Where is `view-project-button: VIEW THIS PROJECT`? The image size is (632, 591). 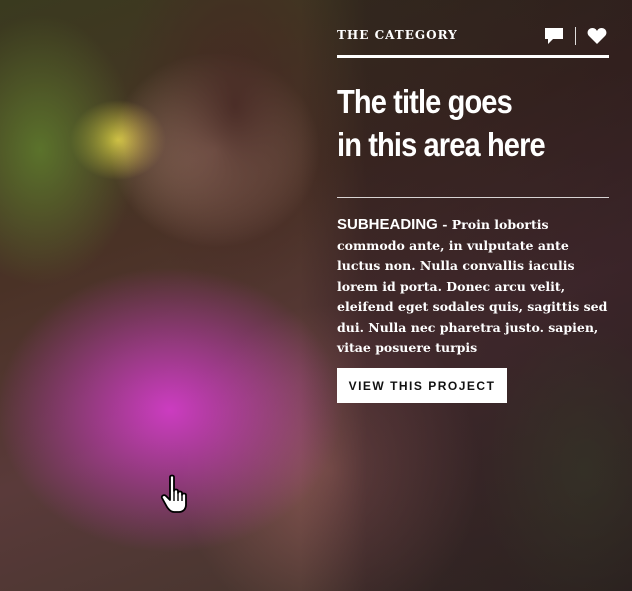
view-project-button: VIEW THIS PROJECT is located at coordinates (422, 385).